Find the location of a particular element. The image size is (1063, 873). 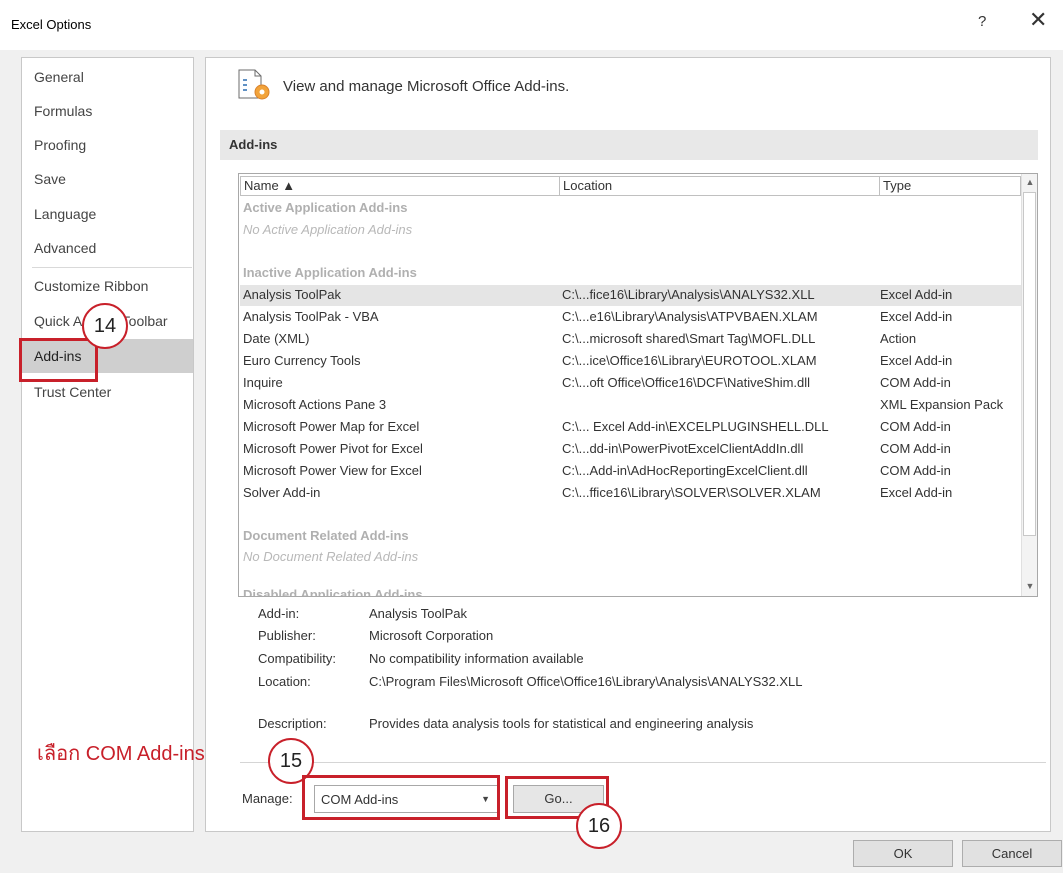

ok-button: OK is located at coordinates (903, 853).